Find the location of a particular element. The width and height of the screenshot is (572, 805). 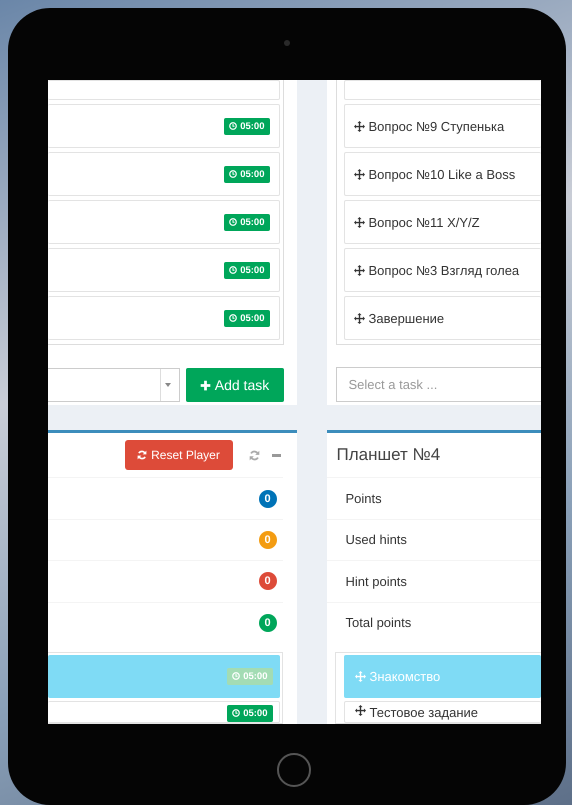

task-row: Вопрос №3 Взгляд голеа is located at coordinates (442, 270).